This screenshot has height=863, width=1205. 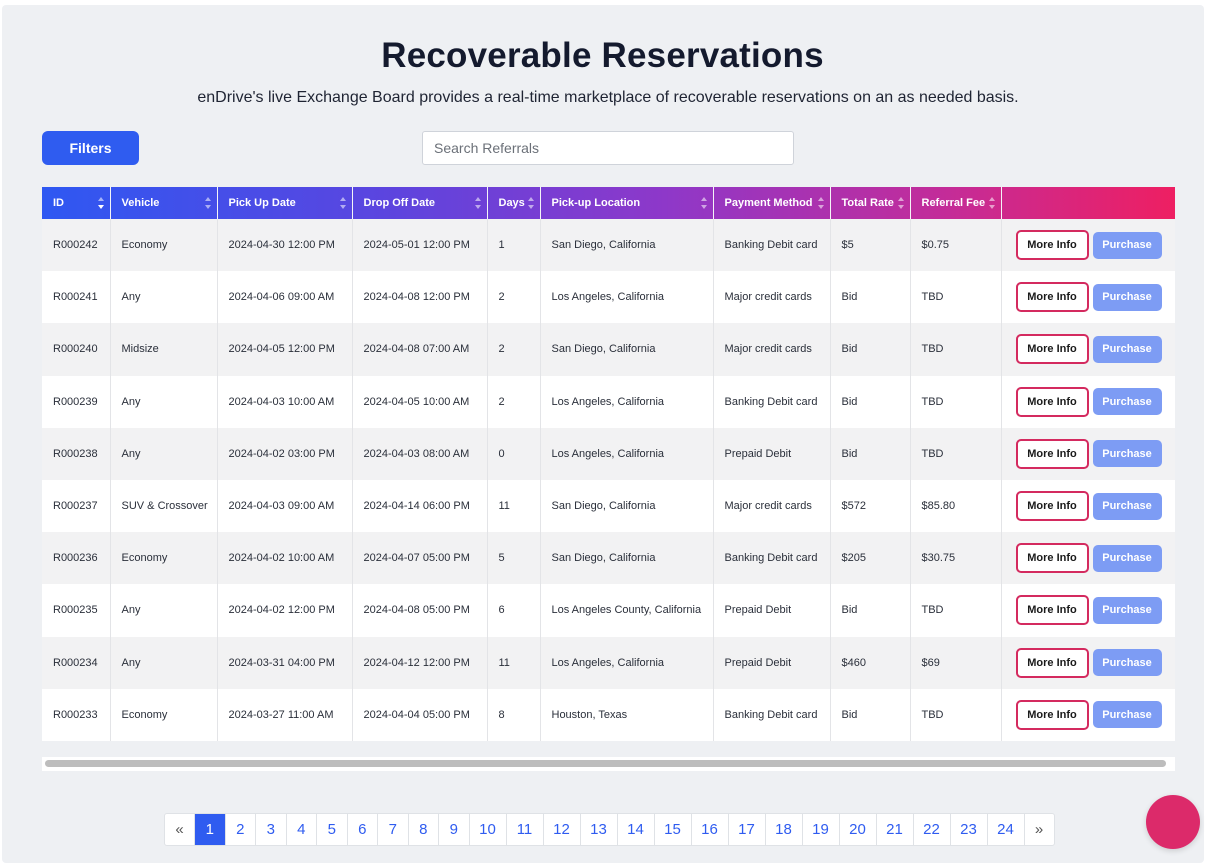 I want to click on pagination-page-12: 12, so click(x=562, y=829).